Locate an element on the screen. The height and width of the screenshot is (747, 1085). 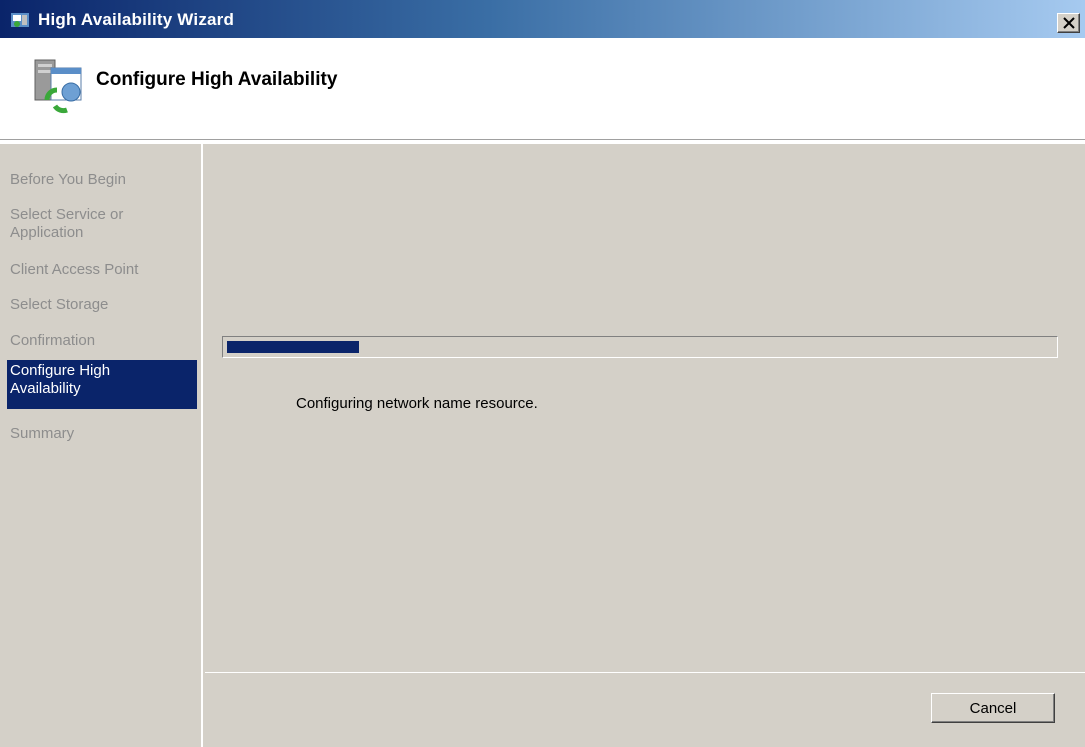
close-button is located at coordinates (1068, 23).